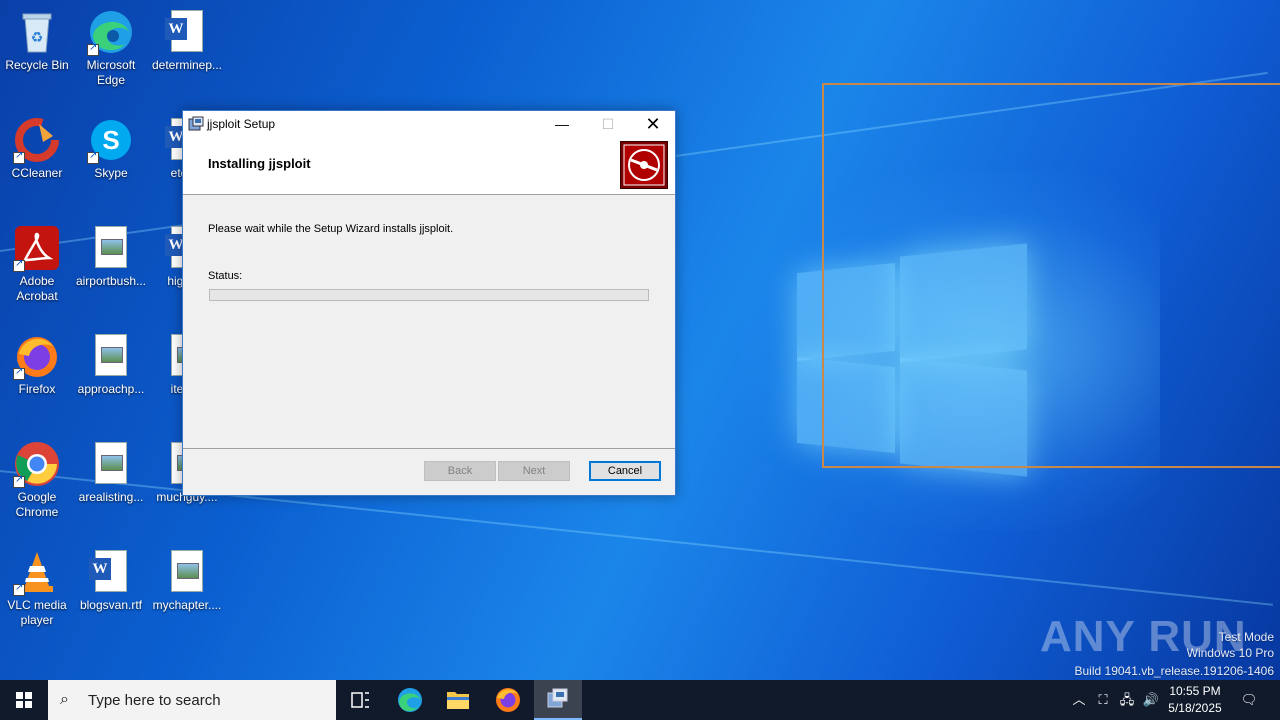 This screenshot has height=720, width=1280. I want to click on vlc-cone-icon, so click(37, 572).